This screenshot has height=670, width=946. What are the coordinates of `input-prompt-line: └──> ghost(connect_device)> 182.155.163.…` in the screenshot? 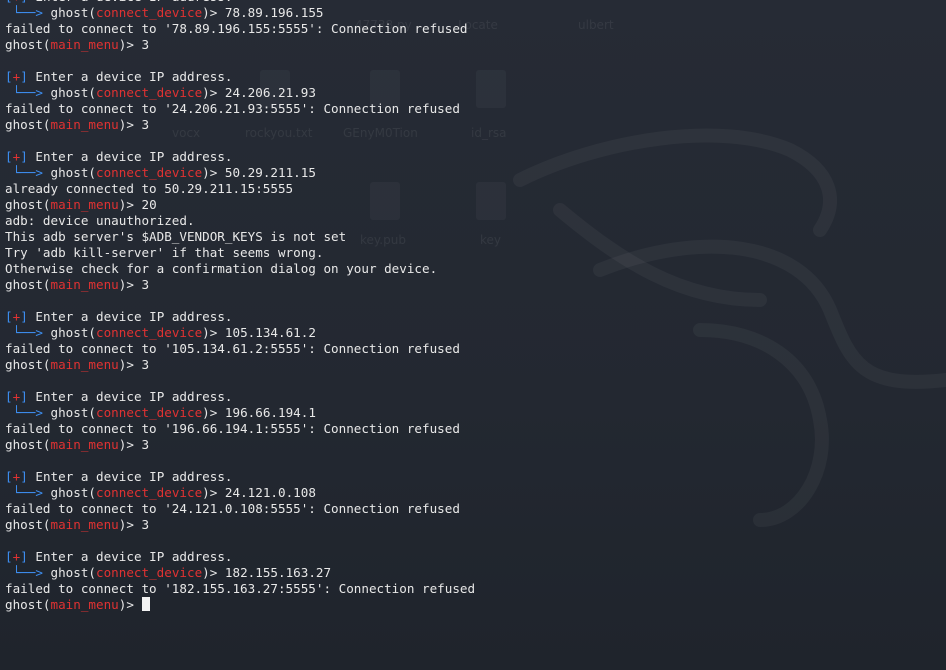 It's located at (475, 573).